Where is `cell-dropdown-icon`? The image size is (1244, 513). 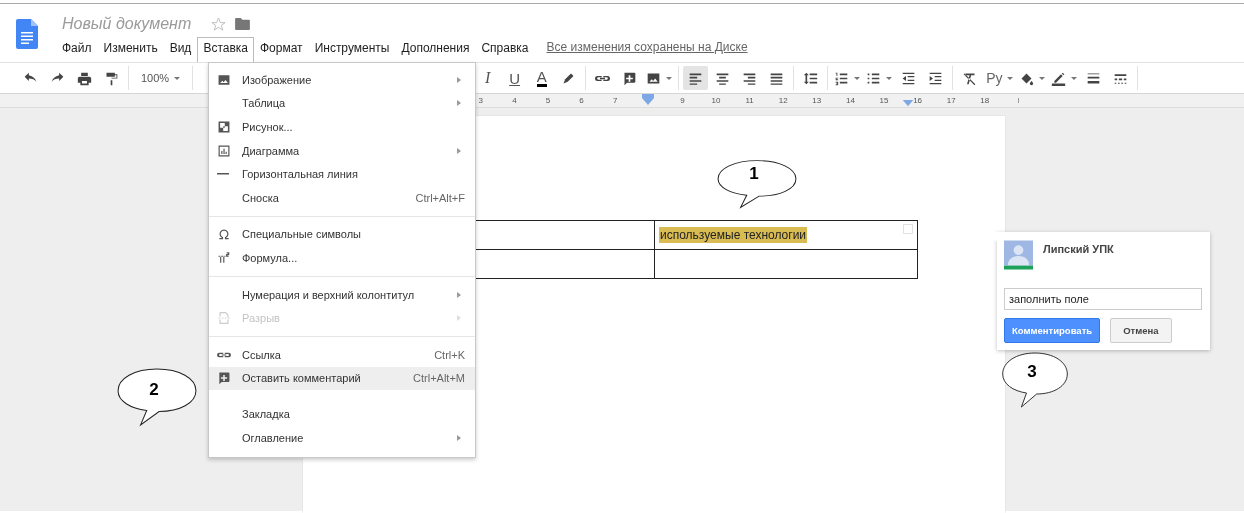
cell-dropdown-icon is located at coordinates (908, 229).